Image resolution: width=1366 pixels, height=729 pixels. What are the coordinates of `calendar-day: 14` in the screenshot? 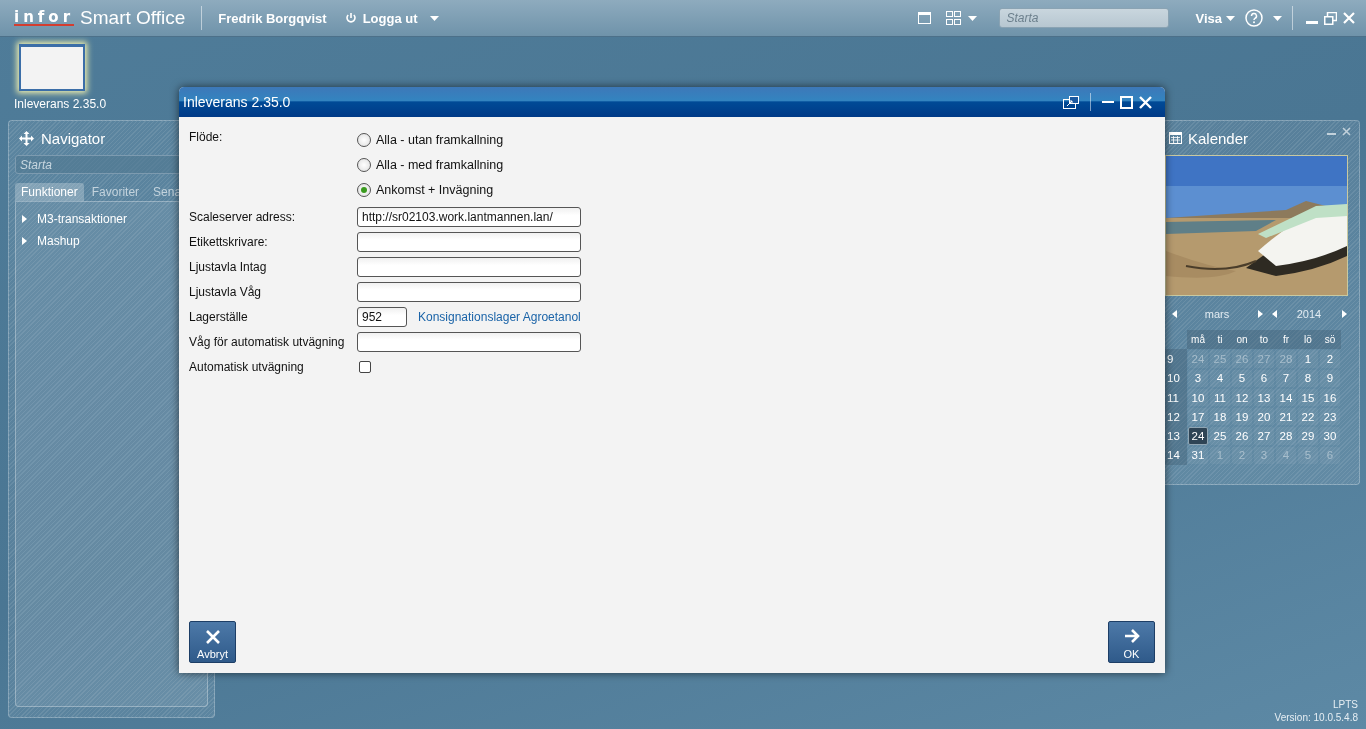 It's located at (1286, 397).